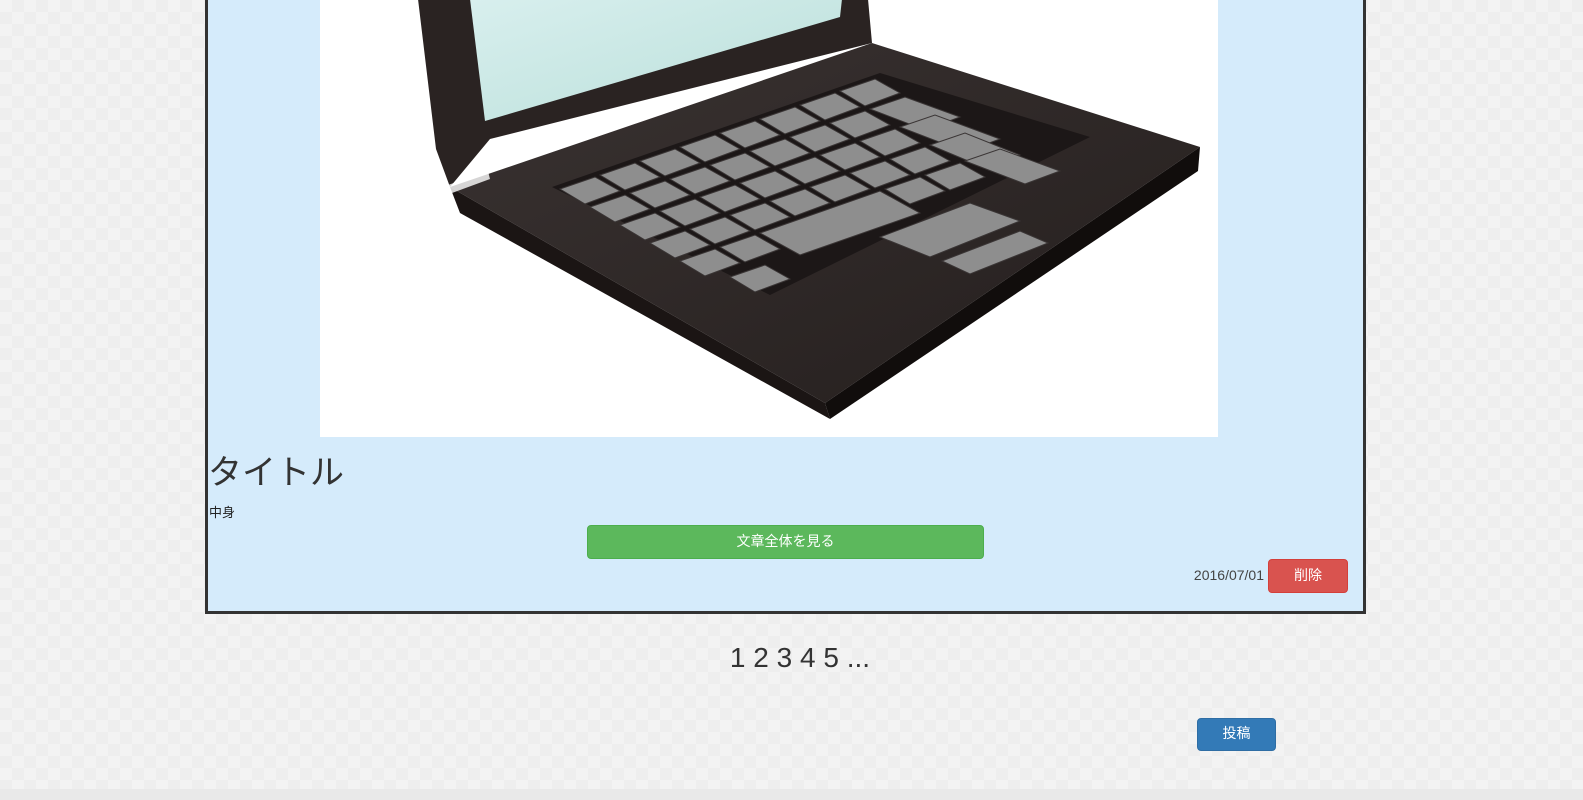 Image resolution: width=1583 pixels, height=800 pixels. What do you see at coordinates (276, 473) in the screenshot?
I see `post-title: タイトル` at bounding box center [276, 473].